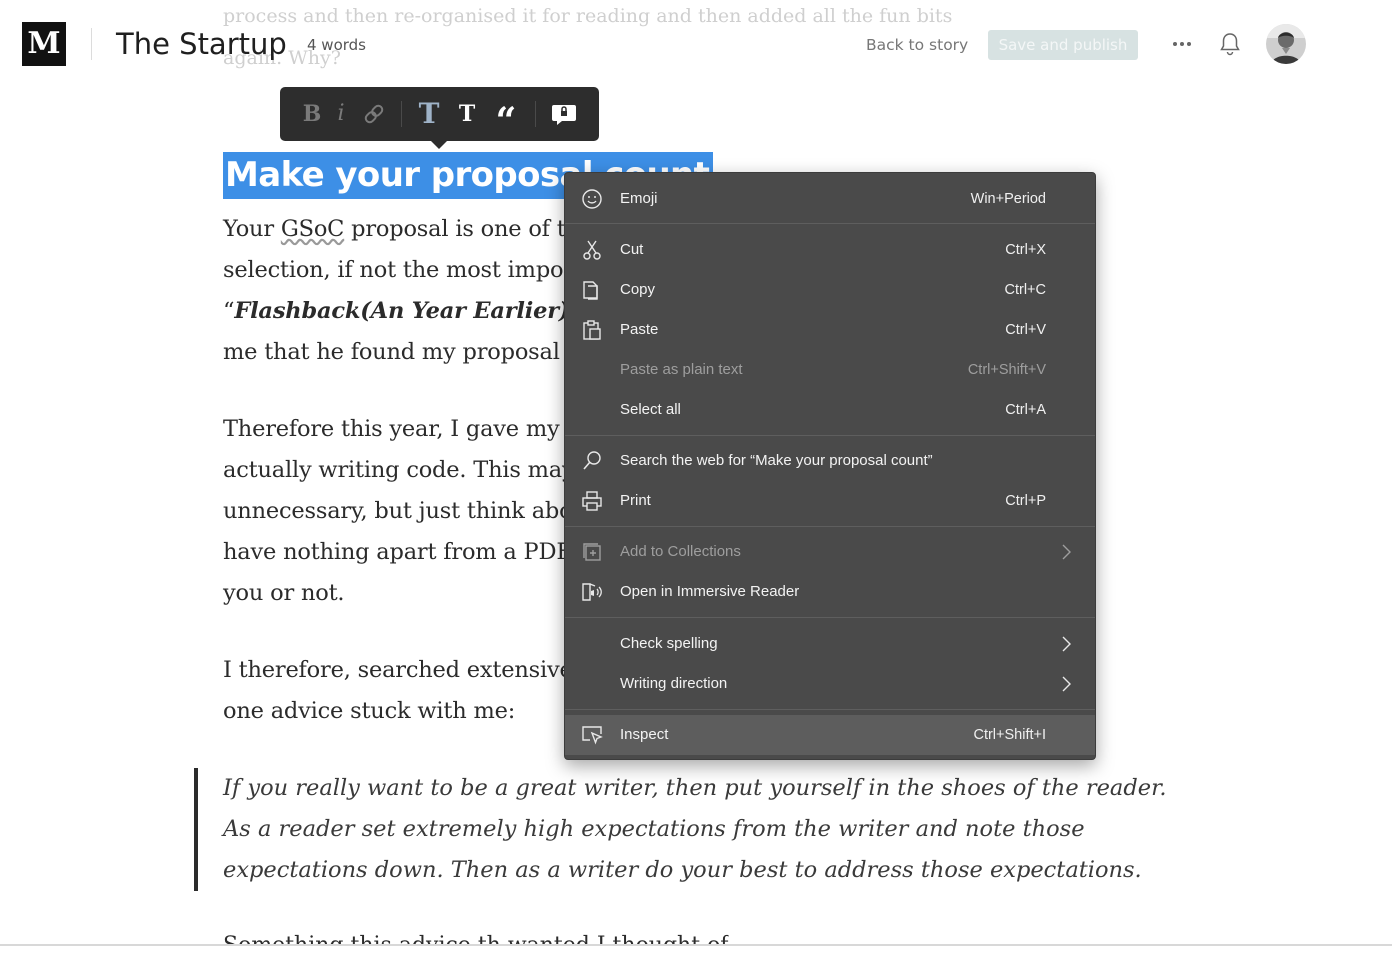 The image size is (1392, 958). Describe the element at coordinates (1230, 44) in the screenshot. I see `bell-icon` at that location.